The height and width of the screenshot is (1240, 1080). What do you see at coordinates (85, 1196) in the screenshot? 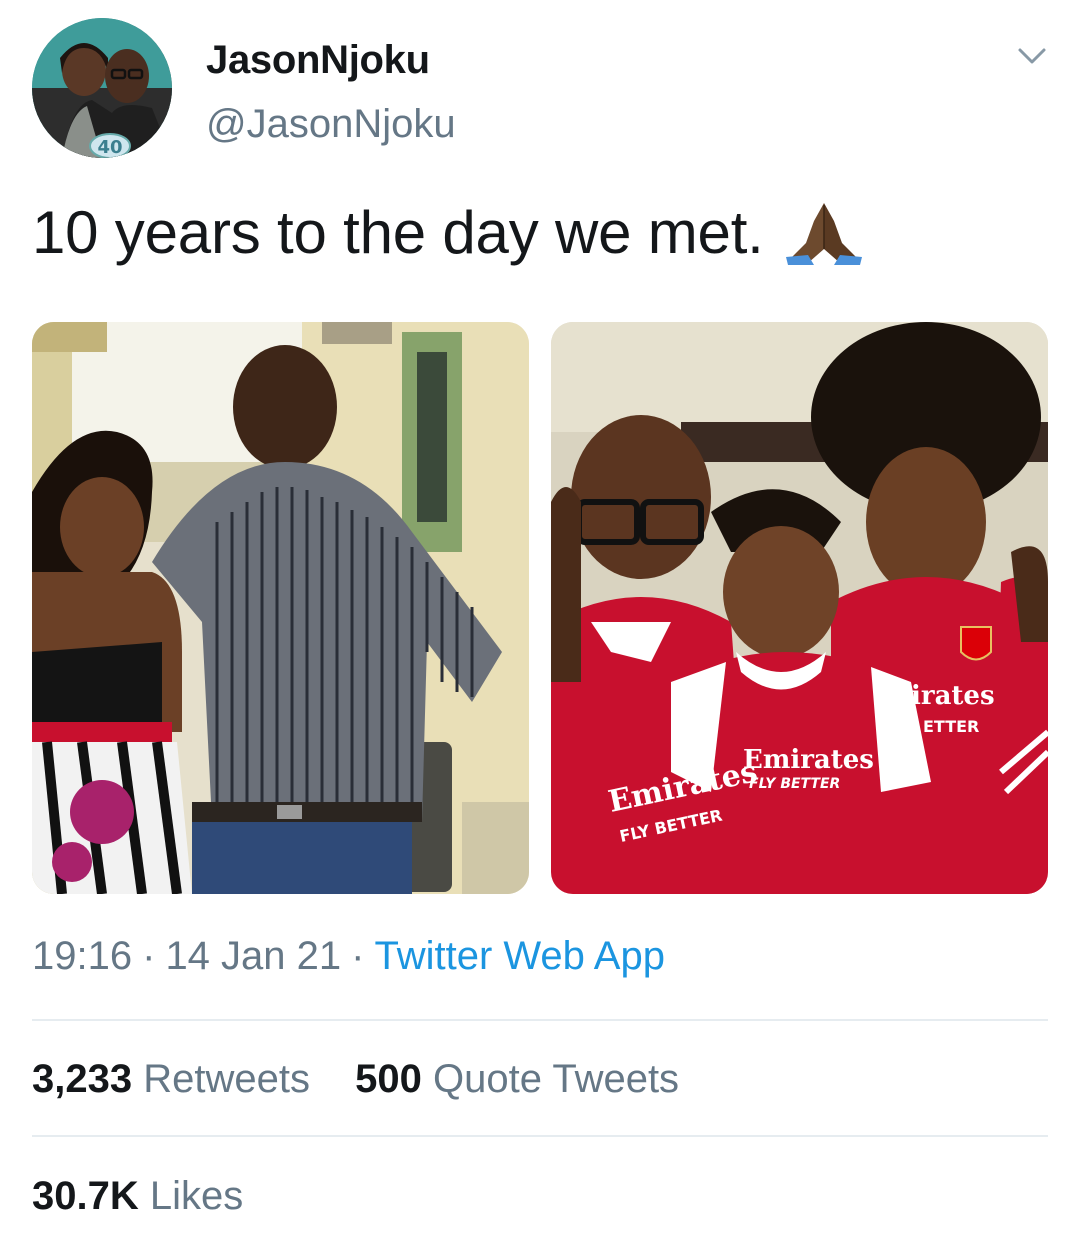
I see `likes-count: 30.7K` at bounding box center [85, 1196].